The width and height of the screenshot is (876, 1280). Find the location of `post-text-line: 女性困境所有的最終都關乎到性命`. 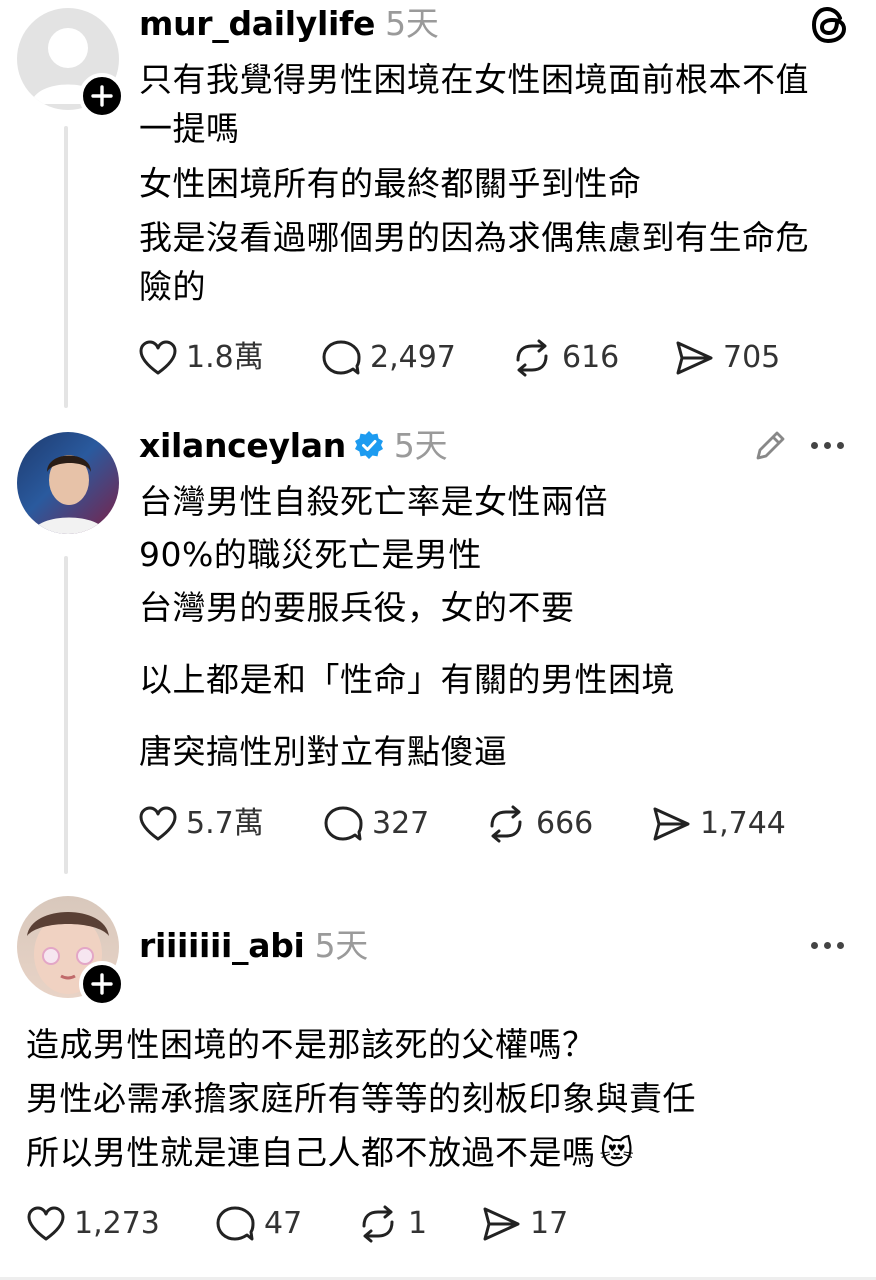

post-text-line: 女性困境所有的最終都關乎到性命 is located at coordinates (390, 183).